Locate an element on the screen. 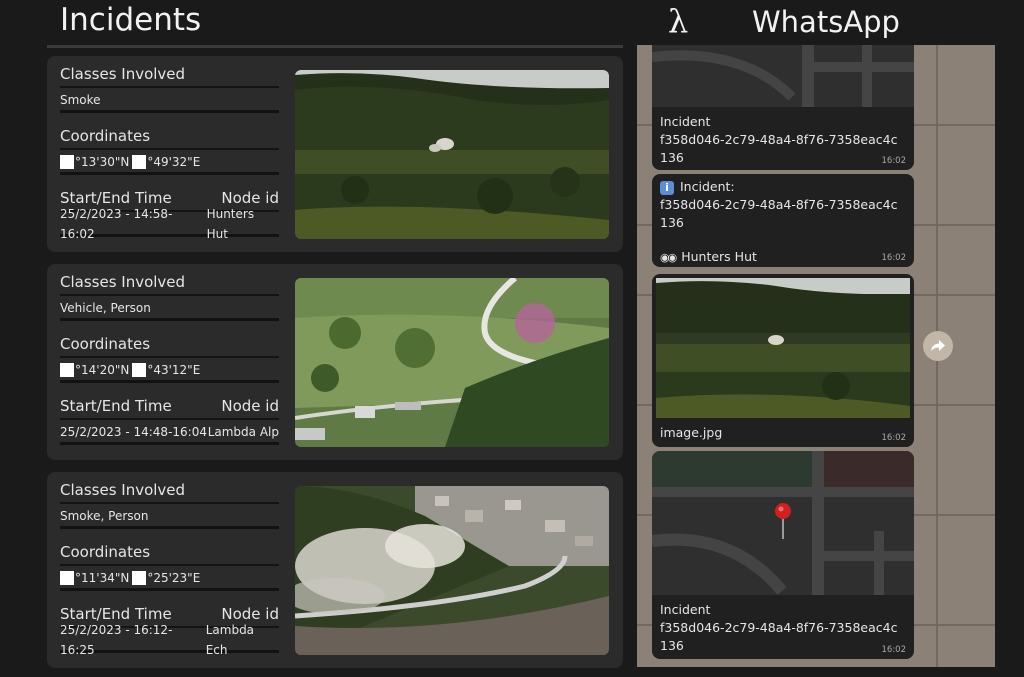 The height and width of the screenshot is (677, 1024). time-node-value: 25/2/2023 - 16:12-16:25 Lambda Ech is located at coordinates (169, 640).